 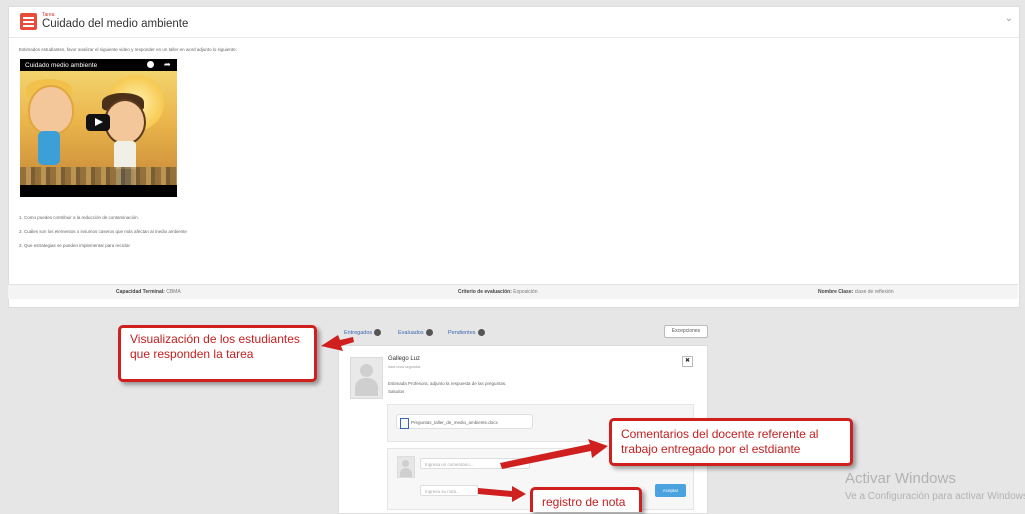 What do you see at coordinates (720, 434) in the screenshot?
I see `callout-comments-line-1: Comentarios del docente referente al` at bounding box center [720, 434].